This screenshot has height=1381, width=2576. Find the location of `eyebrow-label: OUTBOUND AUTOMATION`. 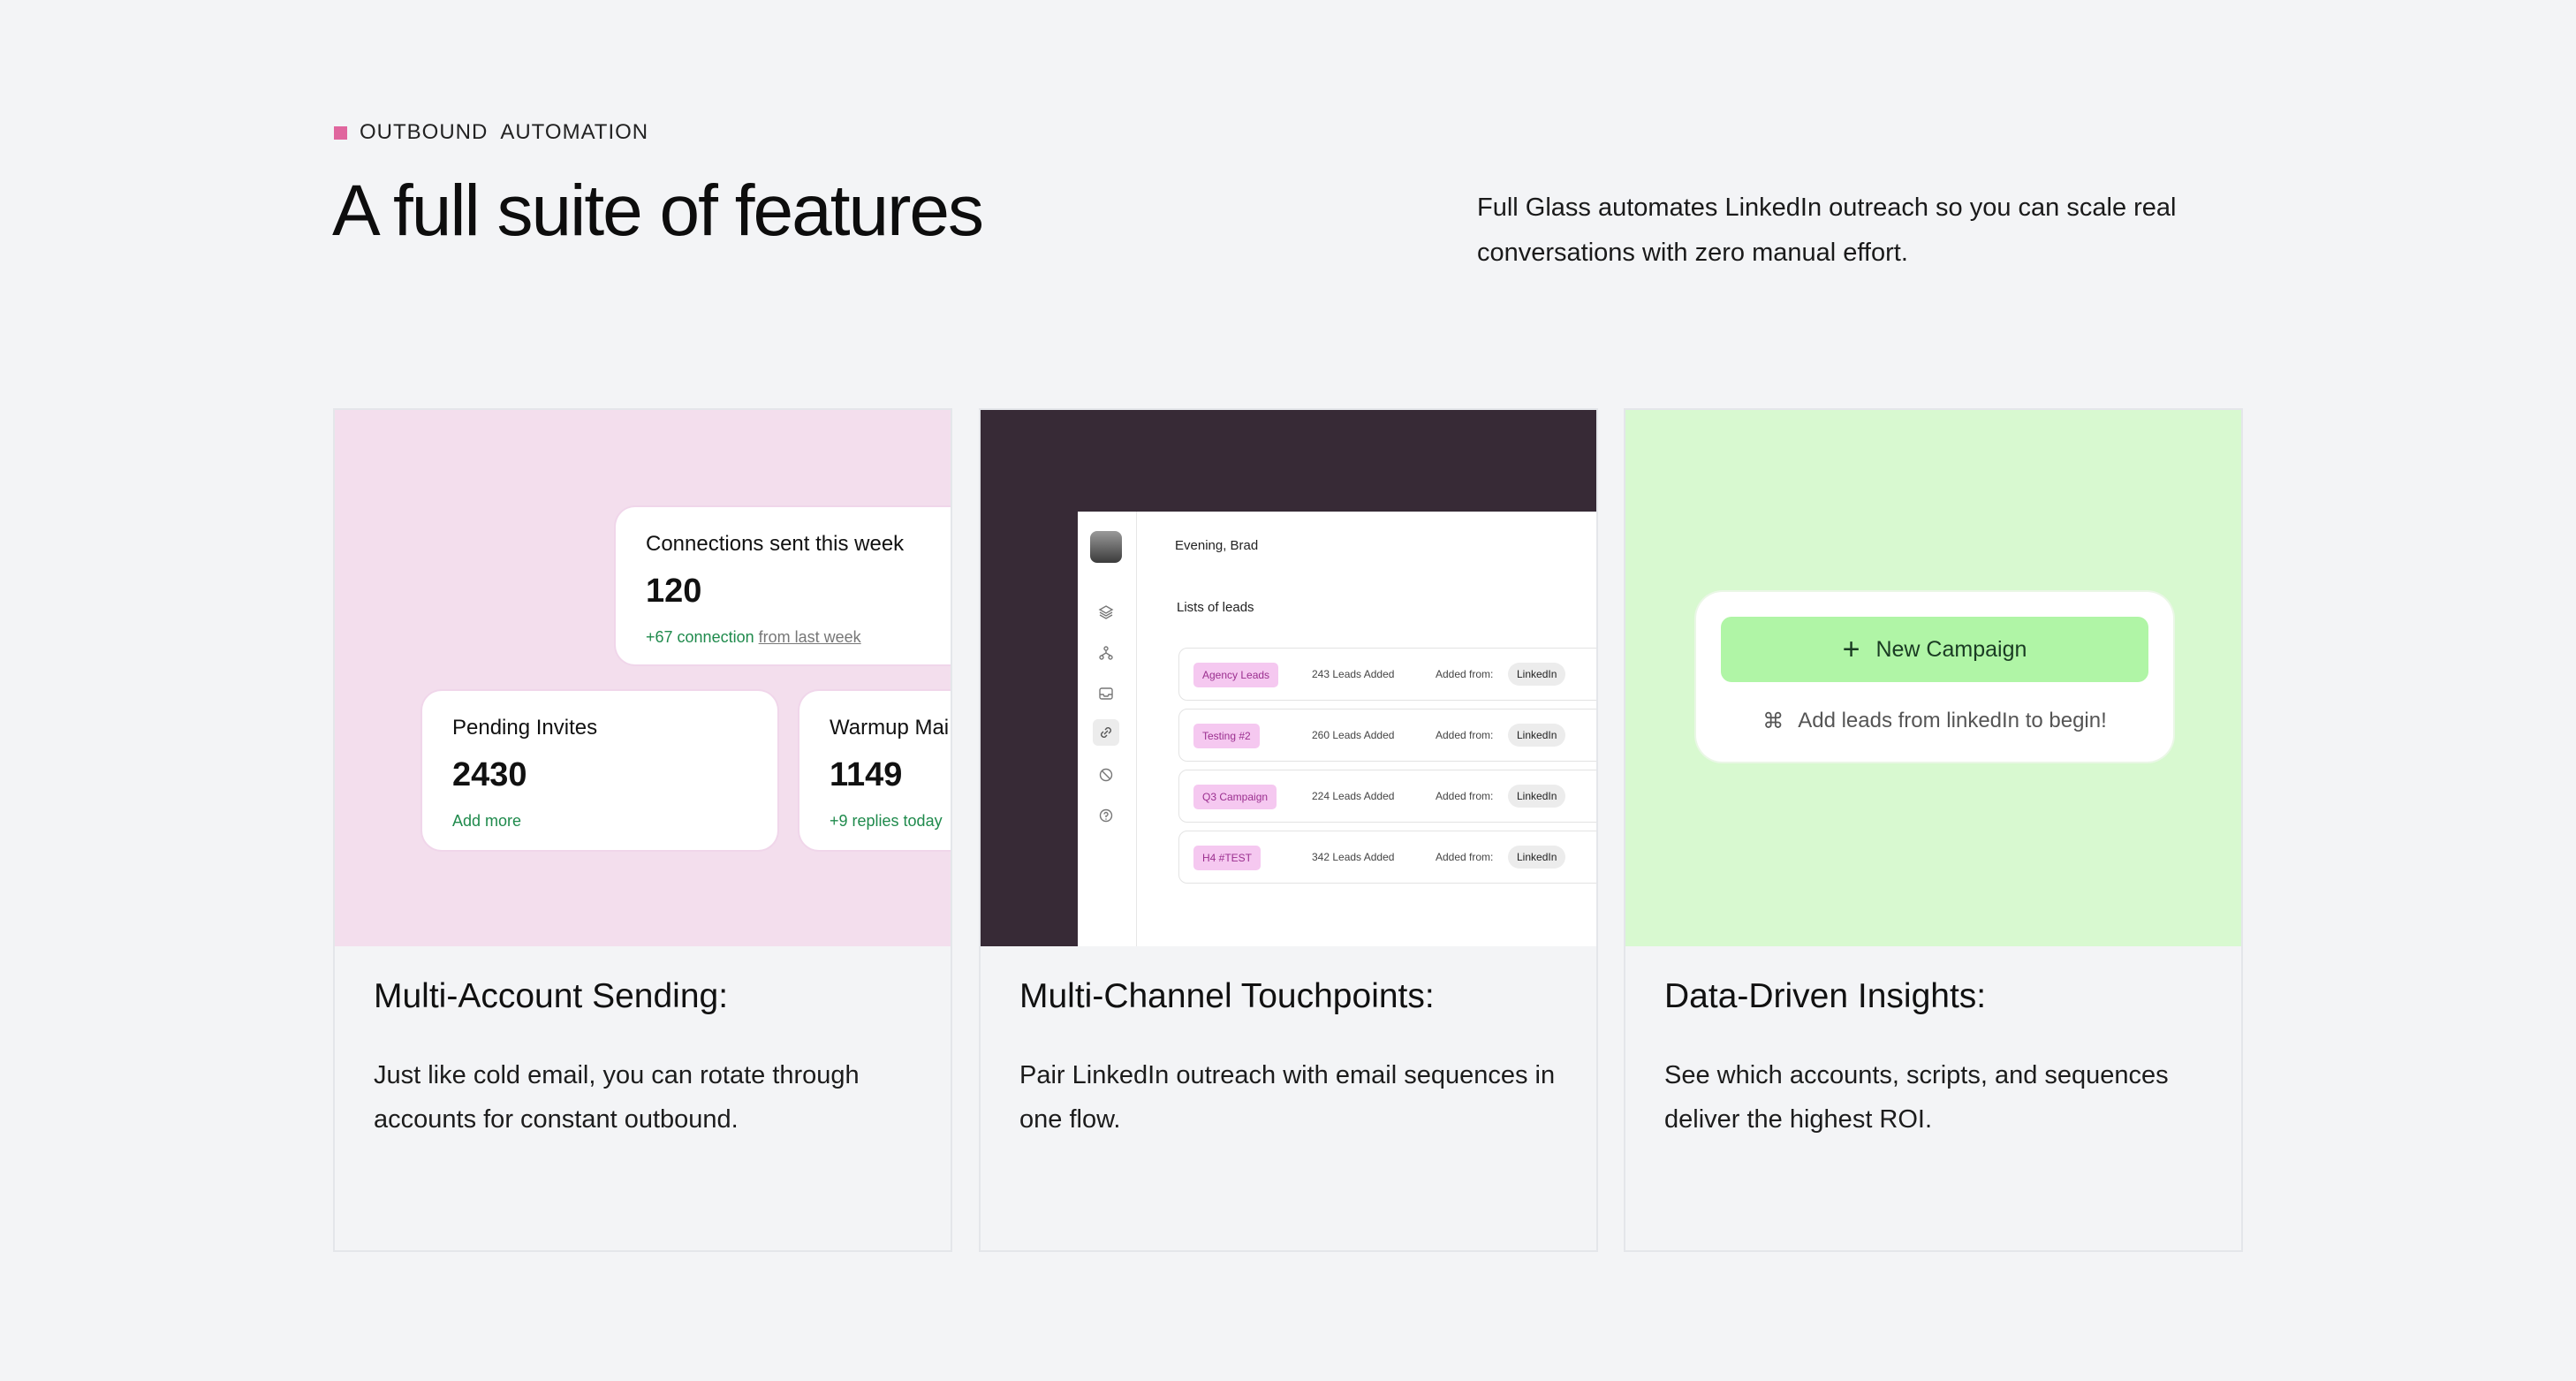

eyebrow-label: OUTBOUND AUTOMATION is located at coordinates (504, 132).